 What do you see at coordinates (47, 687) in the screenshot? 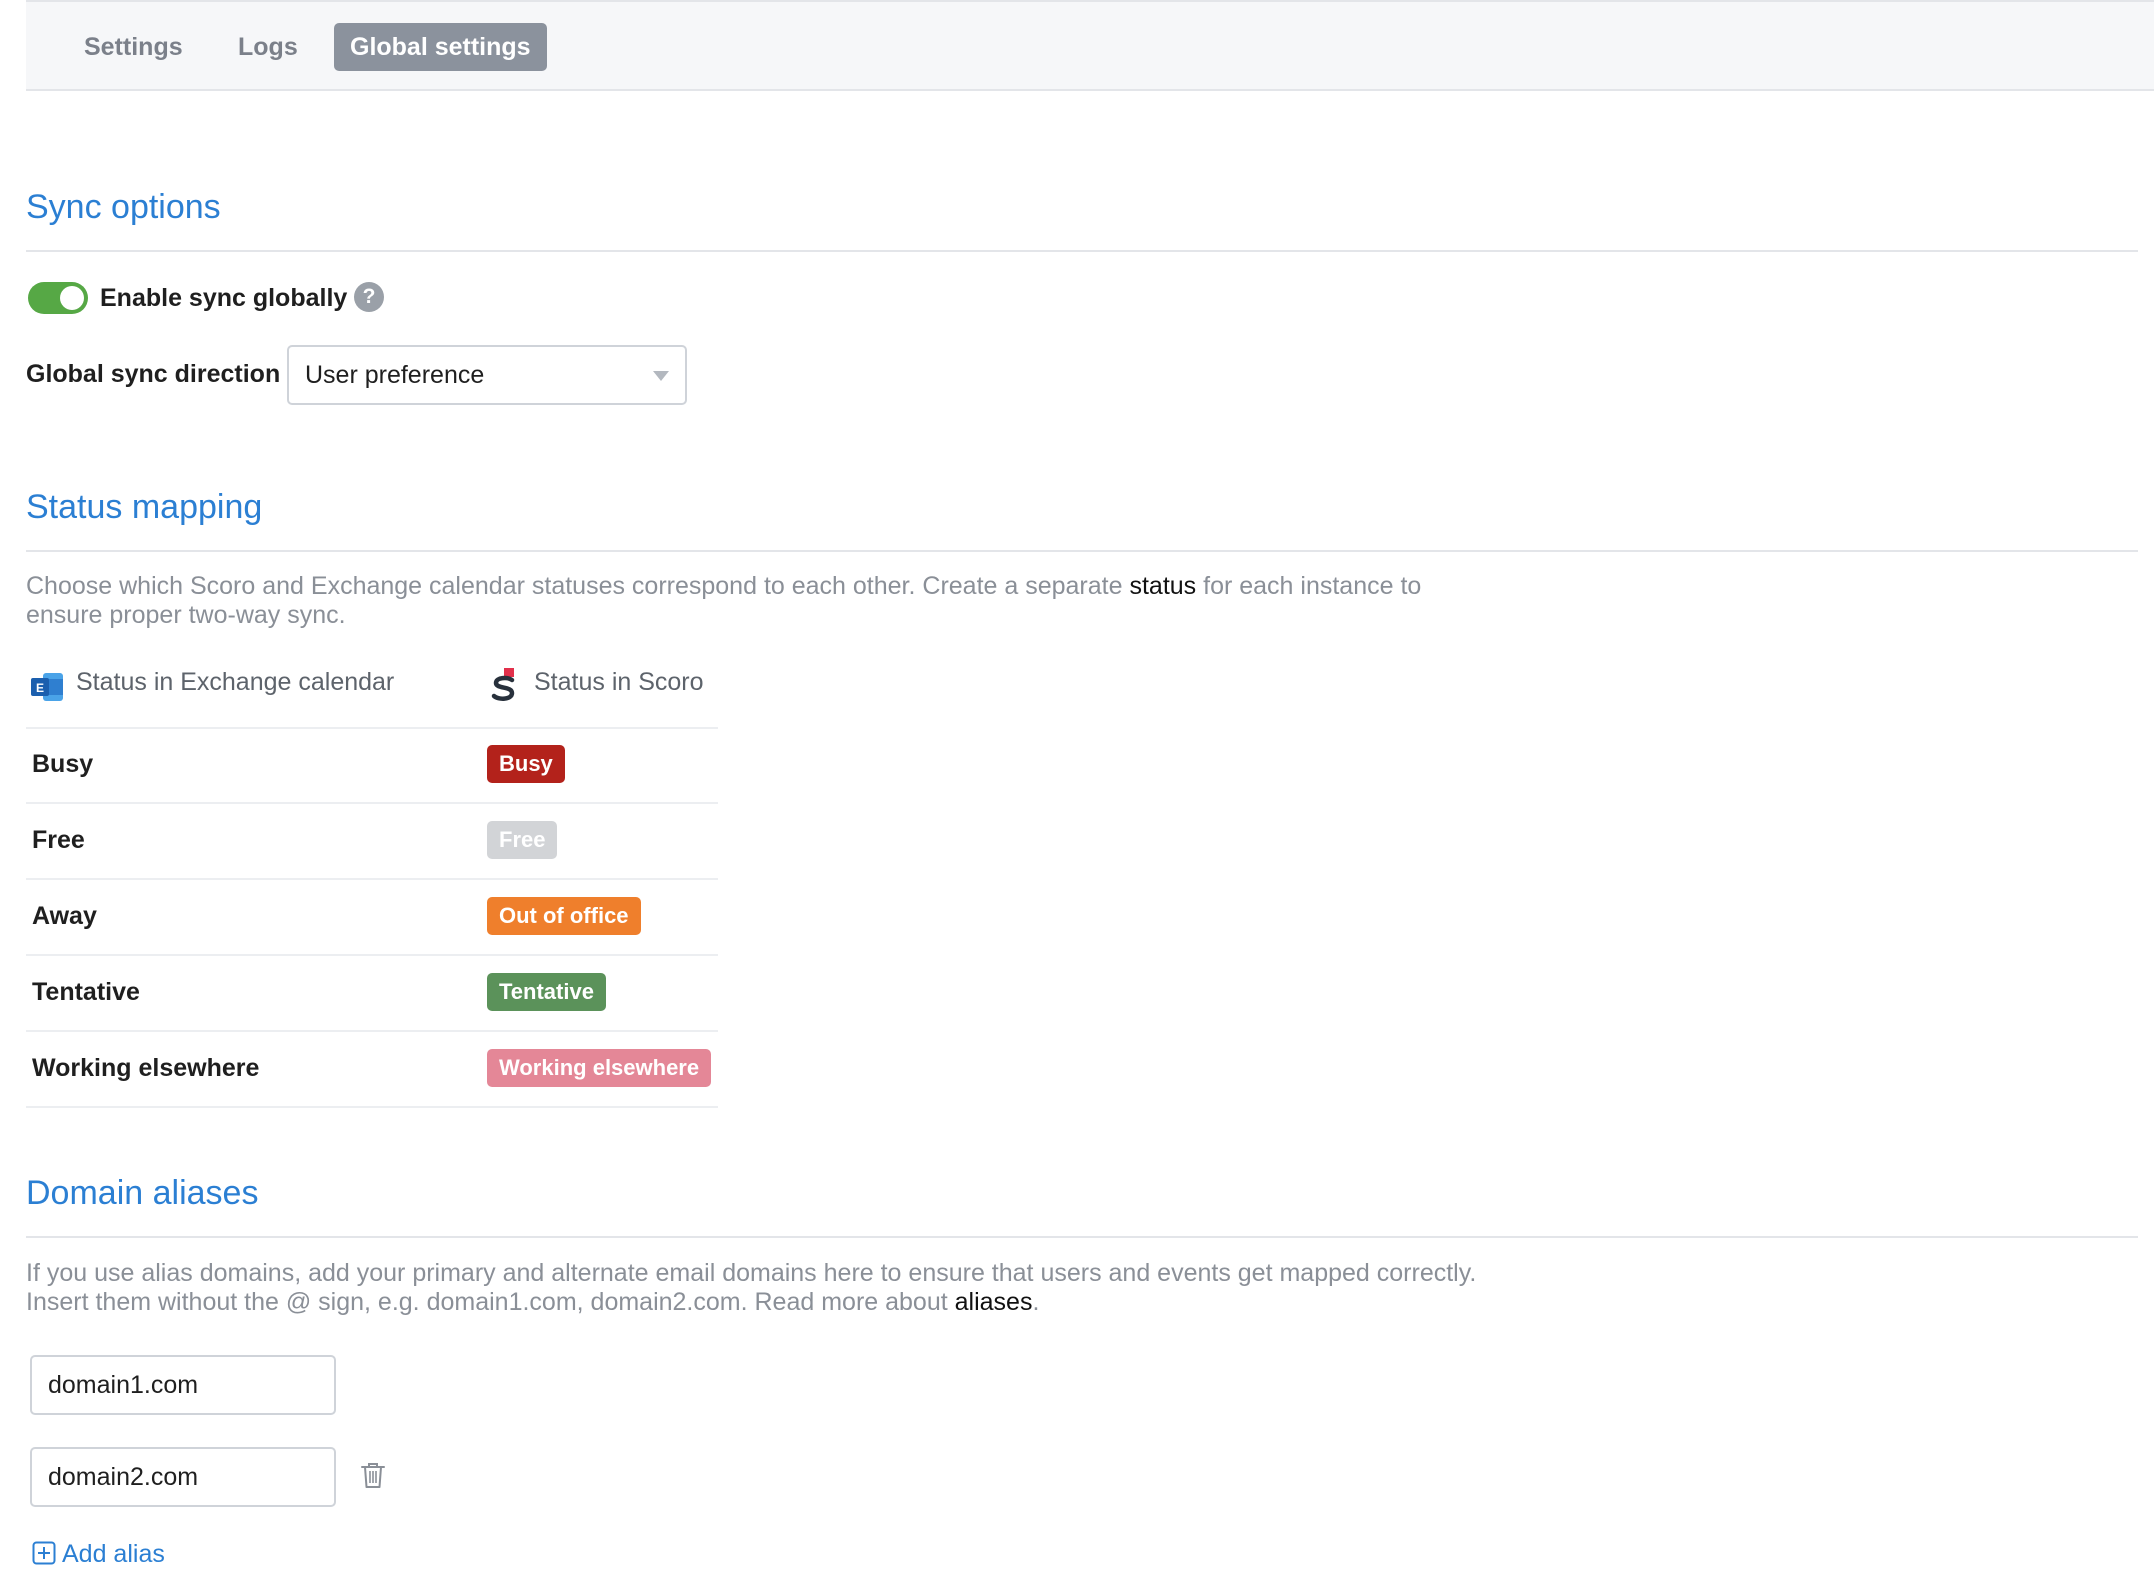
I see `exchange-logo-icon: E` at bounding box center [47, 687].